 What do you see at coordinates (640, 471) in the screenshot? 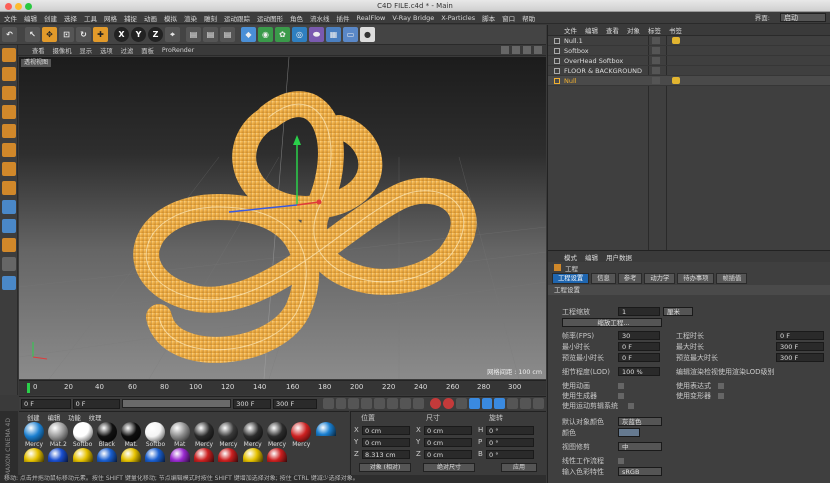
I see `input-color-dropdown: sRGB` at bounding box center [640, 471].